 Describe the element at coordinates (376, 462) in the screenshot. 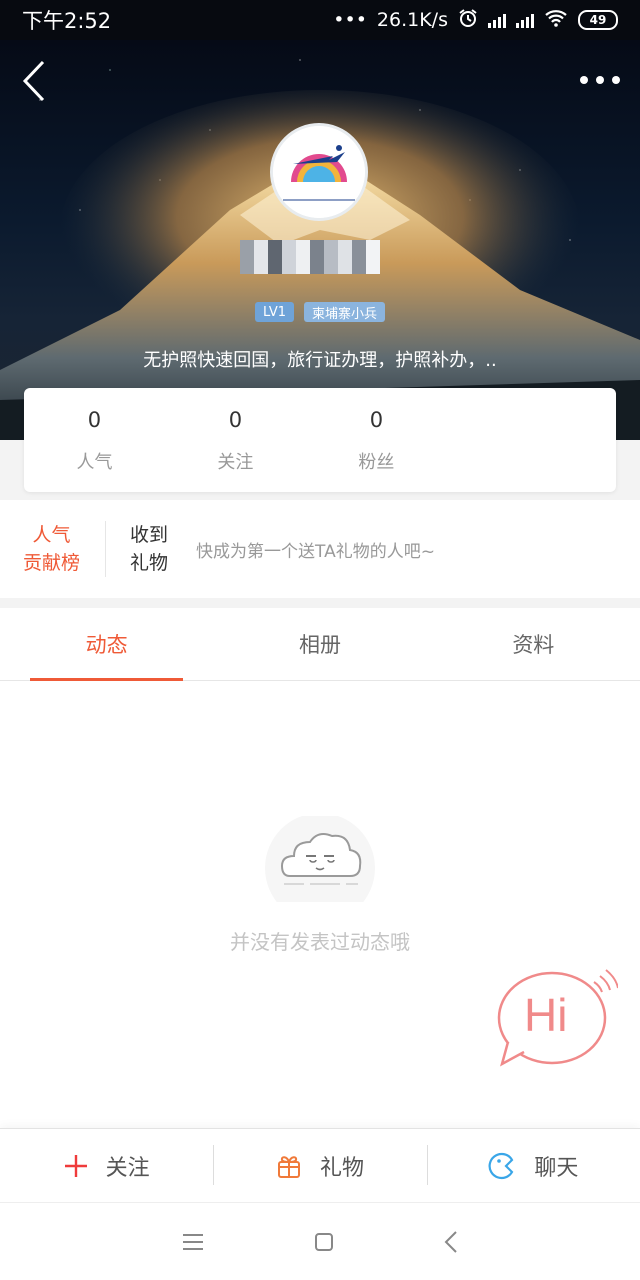

I see `stat-label: 粉丝` at that location.